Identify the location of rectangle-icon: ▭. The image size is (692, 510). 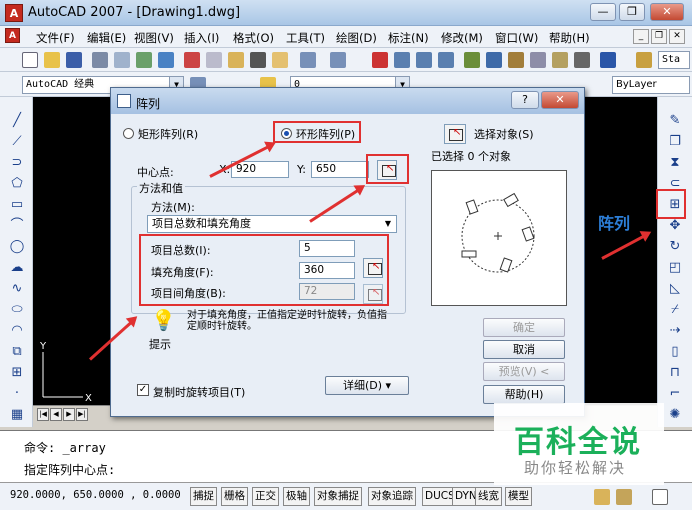
(17, 205).